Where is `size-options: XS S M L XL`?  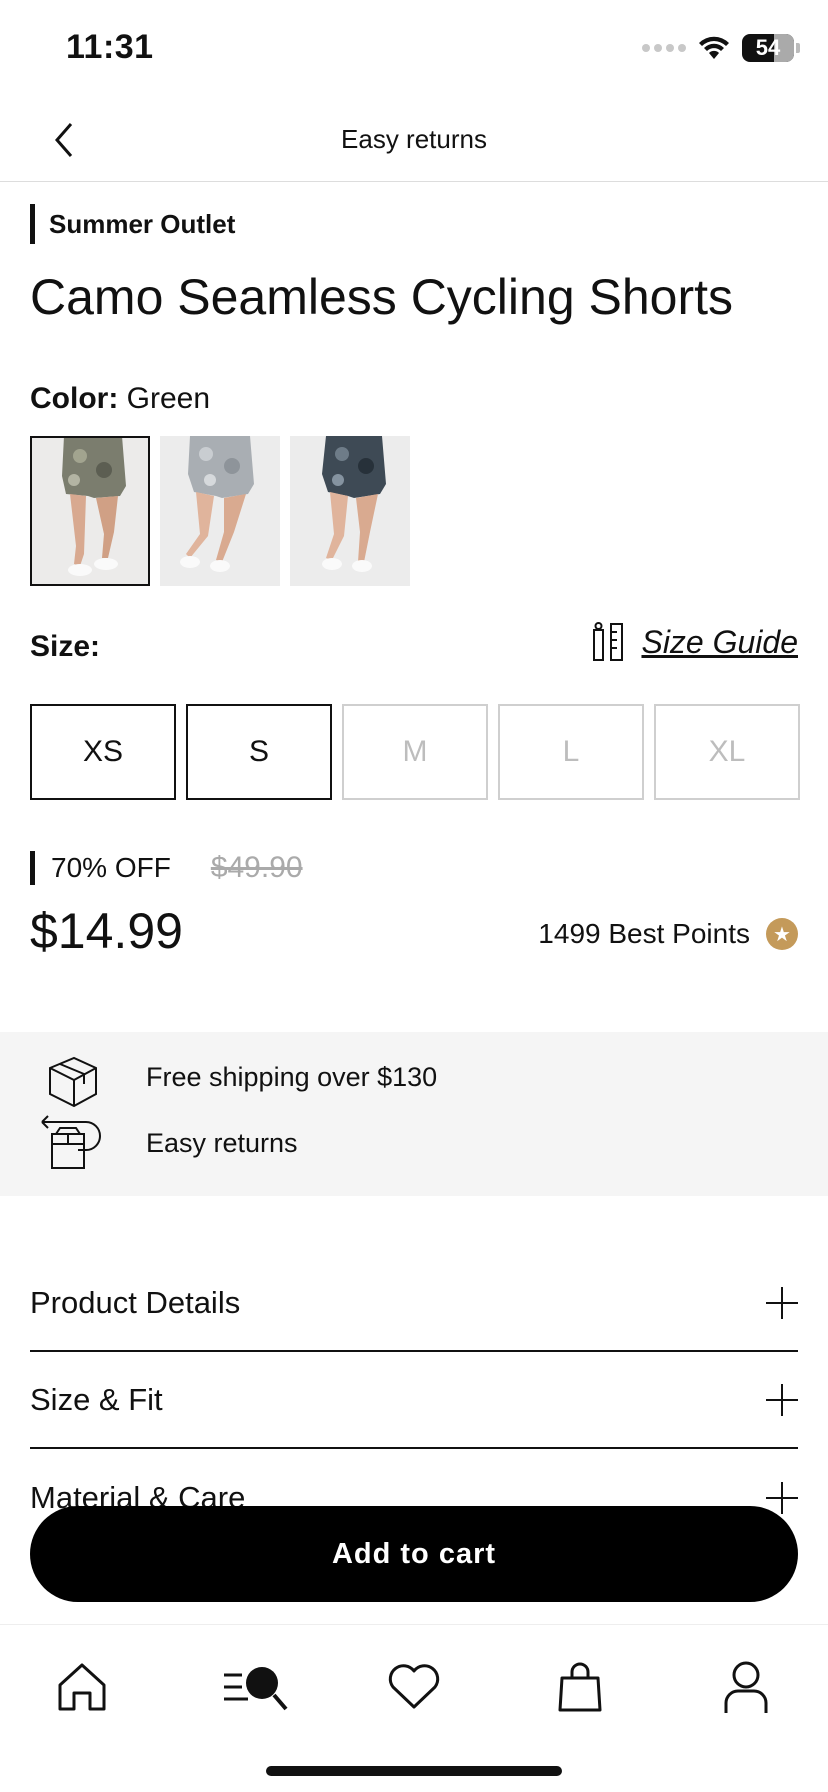
size-options: XS S M L XL is located at coordinates (415, 752).